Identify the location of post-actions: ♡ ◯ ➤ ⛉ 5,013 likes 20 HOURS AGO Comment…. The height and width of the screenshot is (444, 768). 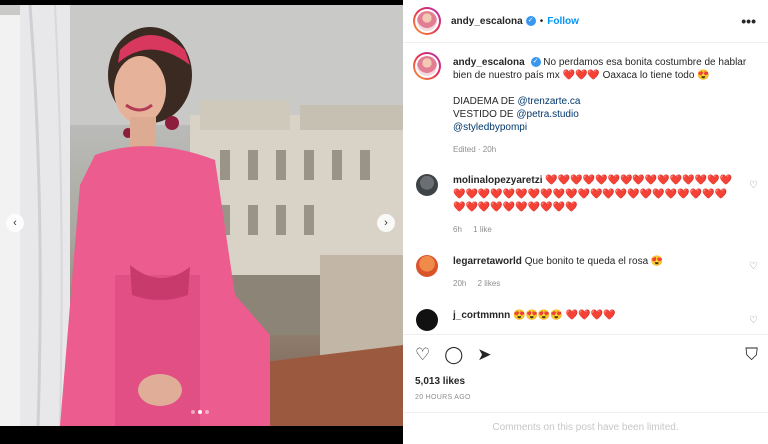
(585, 389).